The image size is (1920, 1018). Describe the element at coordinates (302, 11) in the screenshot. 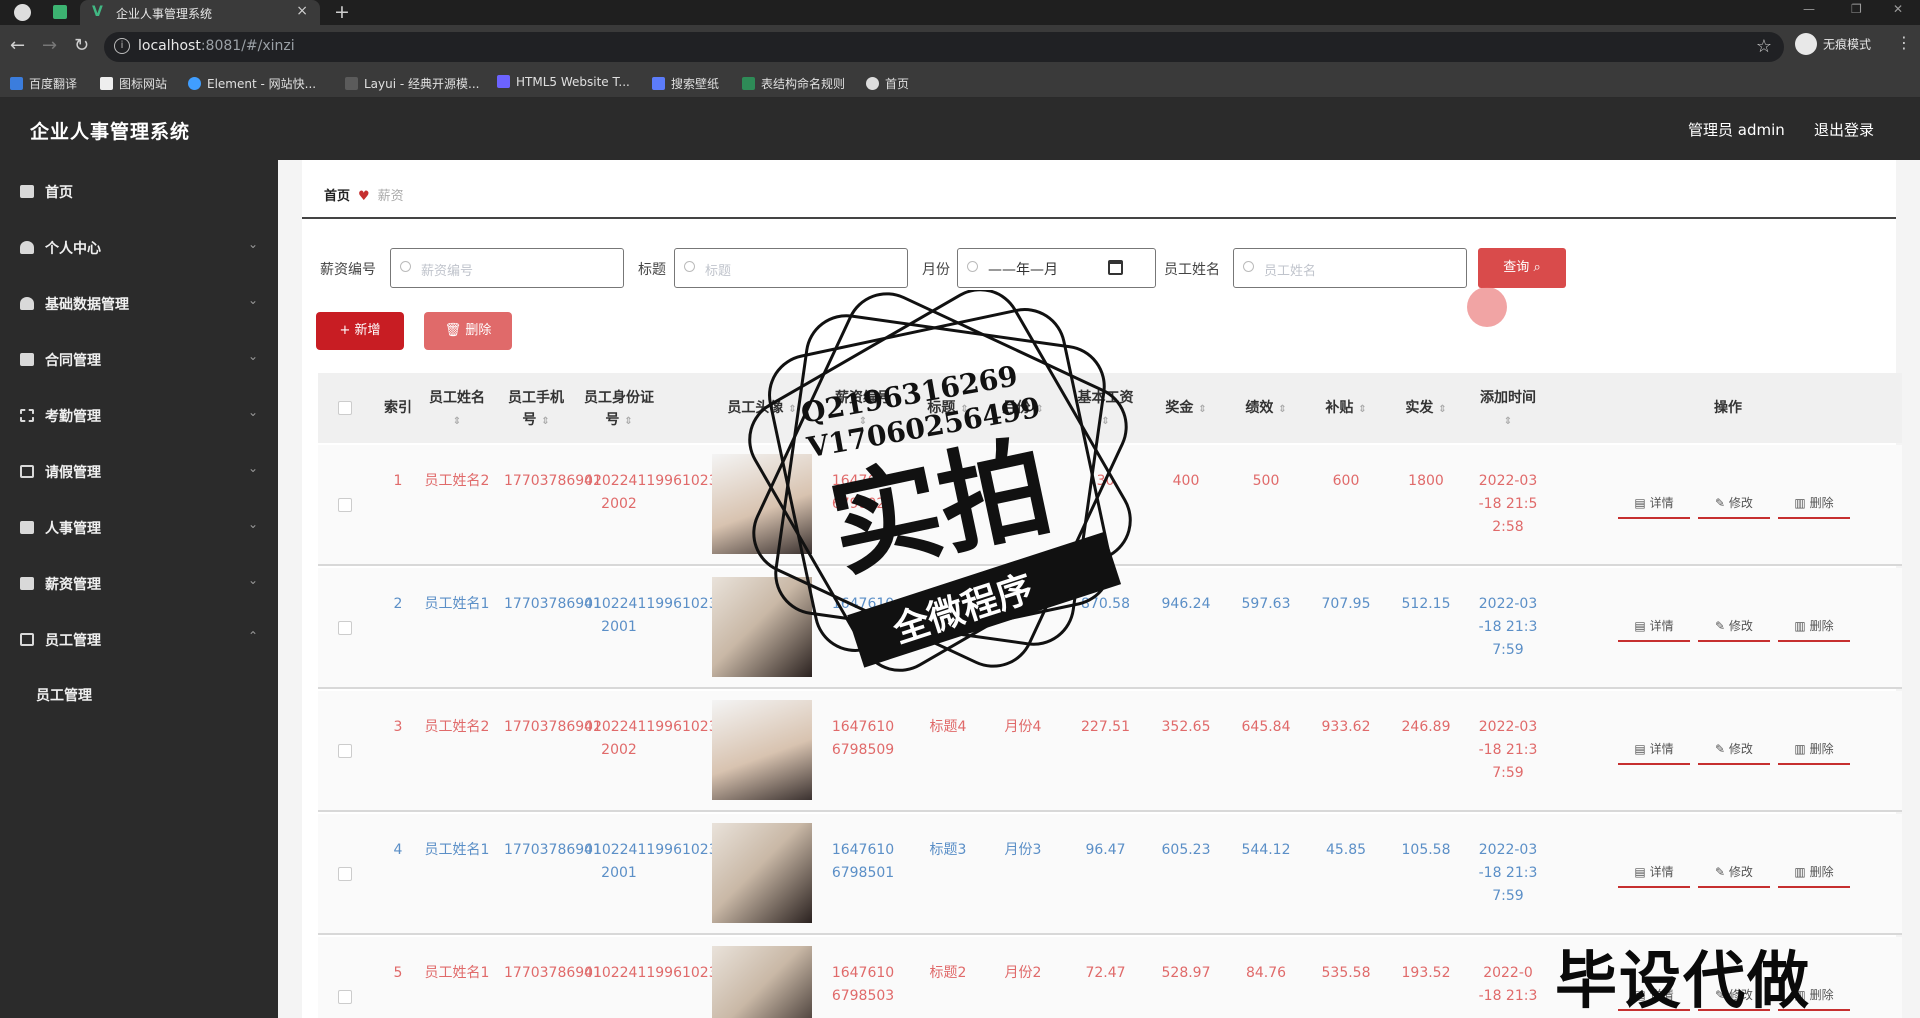

I see `tab-close-icon: ×` at that location.